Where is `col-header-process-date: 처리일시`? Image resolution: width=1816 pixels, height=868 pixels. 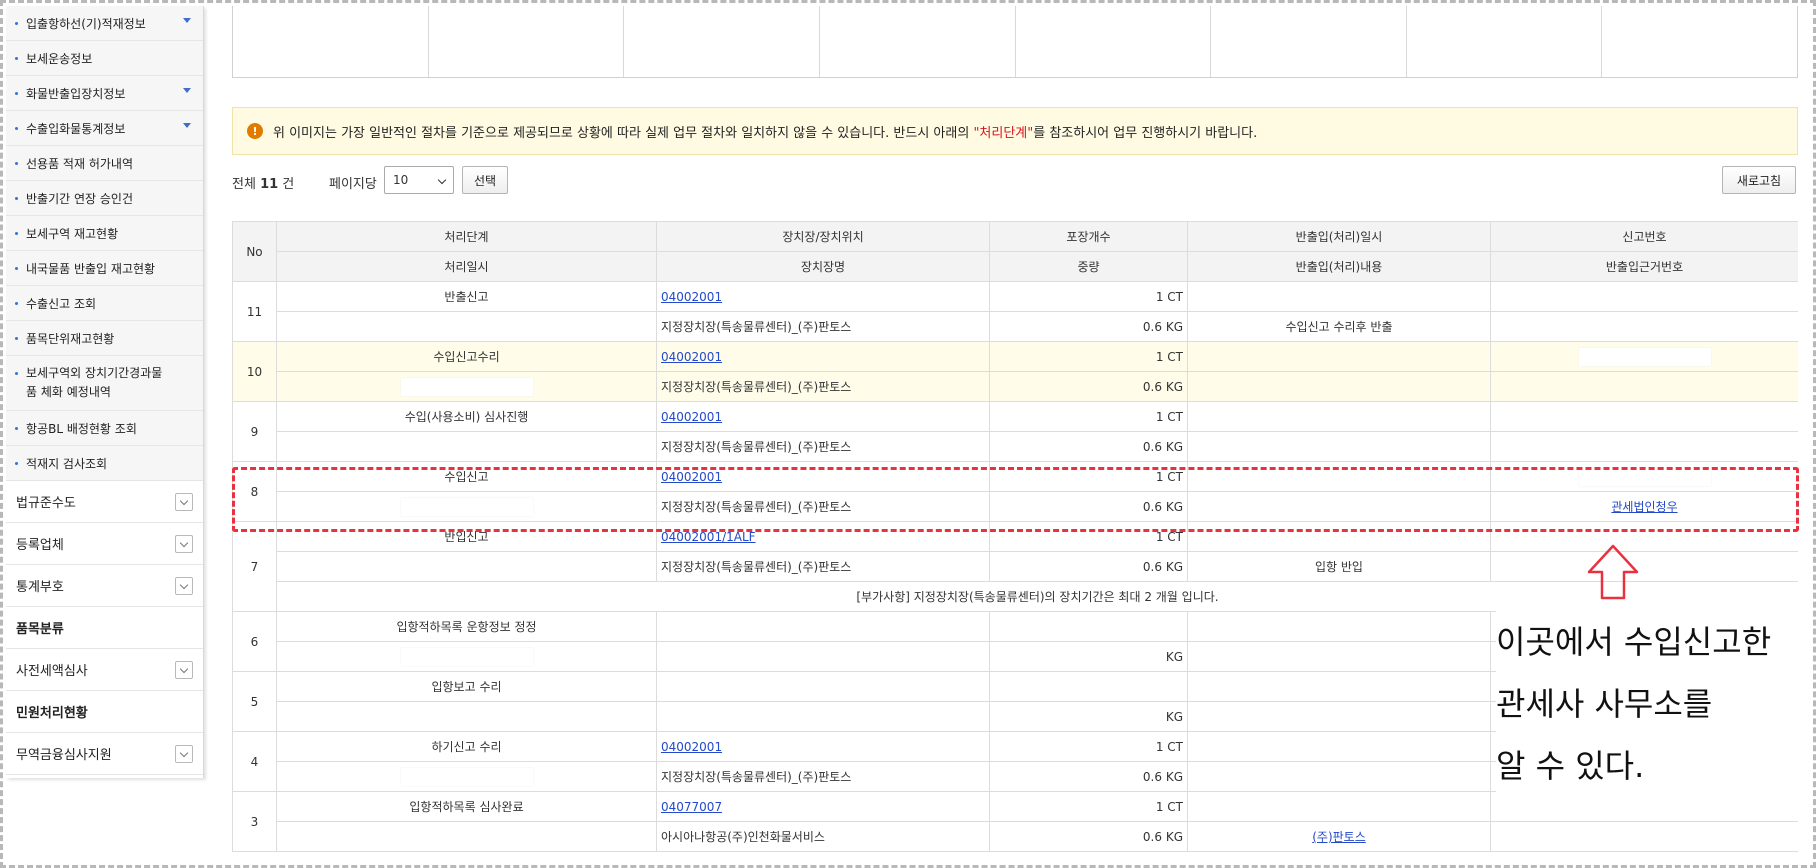 col-header-process-date: 처리일시 is located at coordinates (466, 266).